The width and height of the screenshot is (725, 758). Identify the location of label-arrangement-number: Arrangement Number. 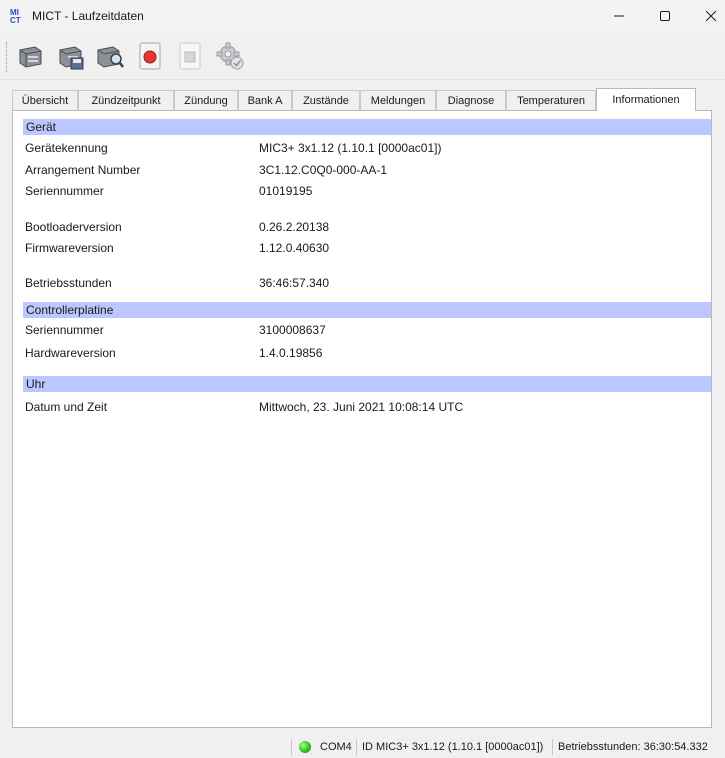
(83, 170).